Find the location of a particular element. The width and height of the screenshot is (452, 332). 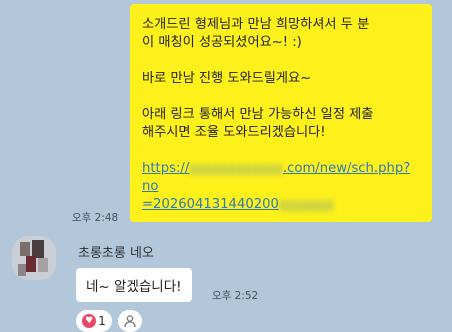

sent-message-line: 해주시면 조율 도와드리겠습니다! is located at coordinates (234, 132).